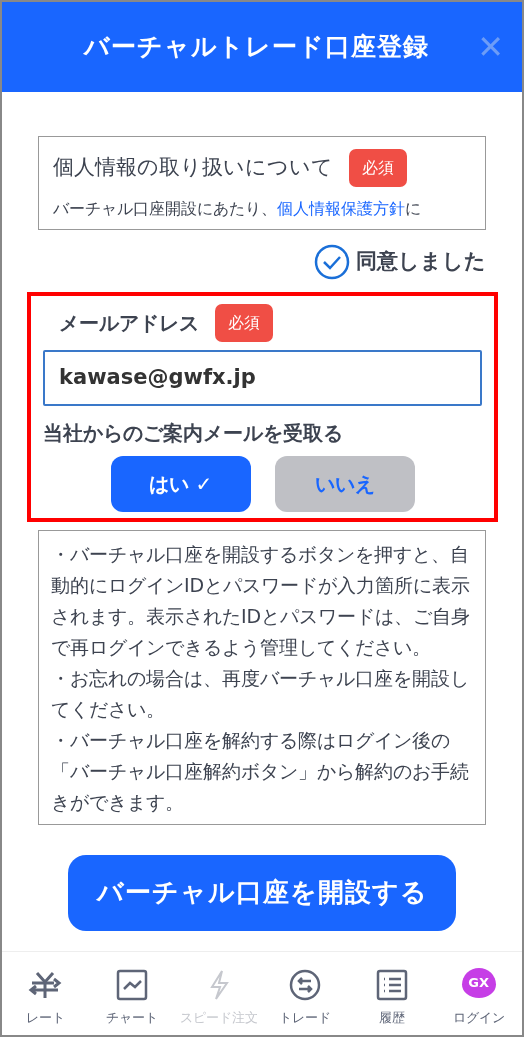 The width and height of the screenshot is (524, 1037). What do you see at coordinates (260, 771) in the screenshot?
I see `note-text: ・バーチャル口座を解約する際はログイン後の「バーチャル口座解約ボタン」から解約のお手続きができます。` at bounding box center [260, 771].